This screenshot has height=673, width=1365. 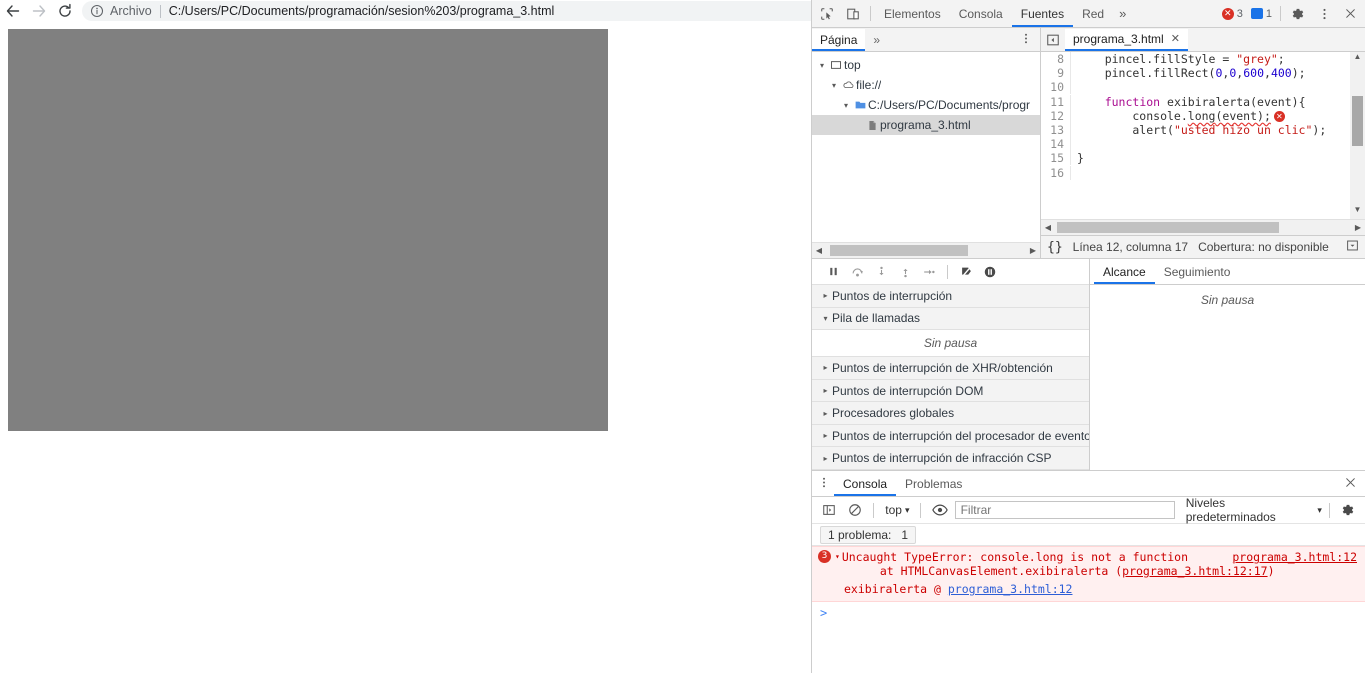 I want to click on close-icon: ✕, so click(x=1175, y=38).